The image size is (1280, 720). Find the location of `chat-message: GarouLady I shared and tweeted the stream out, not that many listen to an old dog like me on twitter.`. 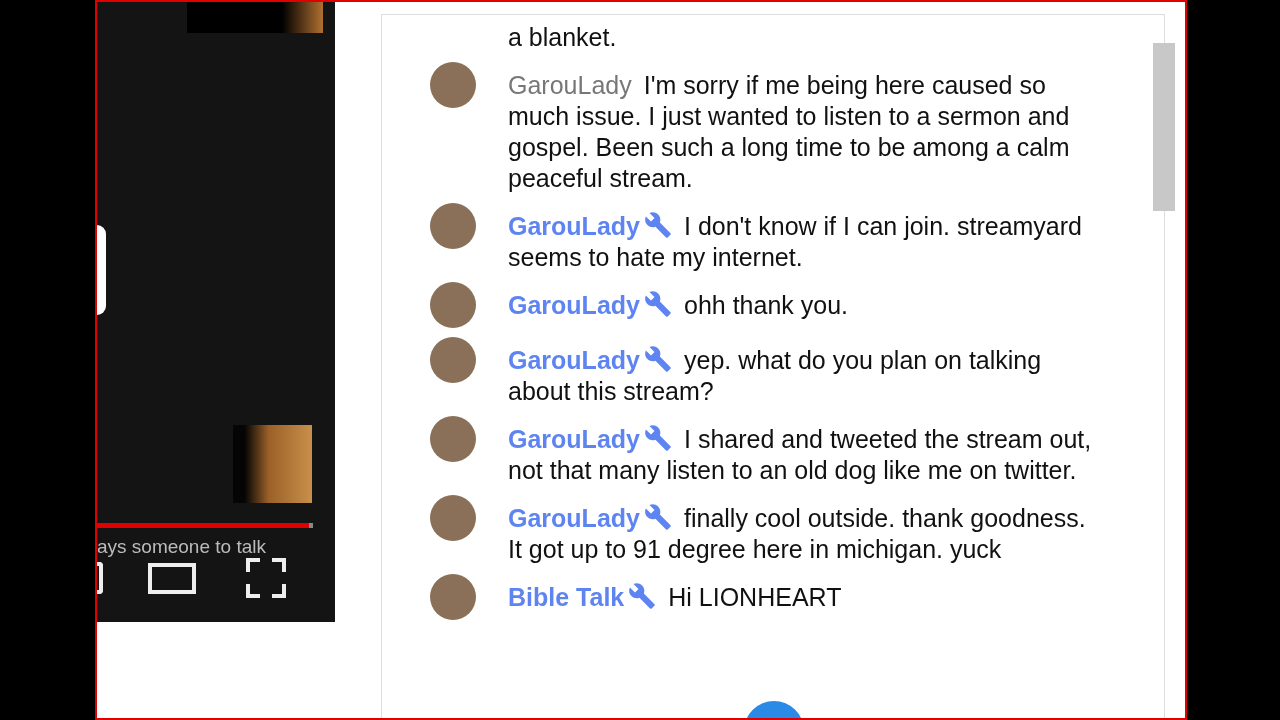

chat-message: GarouLady I shared and tweeted the stream out, not that many listen to an old dog like me on twitter. is located at coordinates (800, 455).